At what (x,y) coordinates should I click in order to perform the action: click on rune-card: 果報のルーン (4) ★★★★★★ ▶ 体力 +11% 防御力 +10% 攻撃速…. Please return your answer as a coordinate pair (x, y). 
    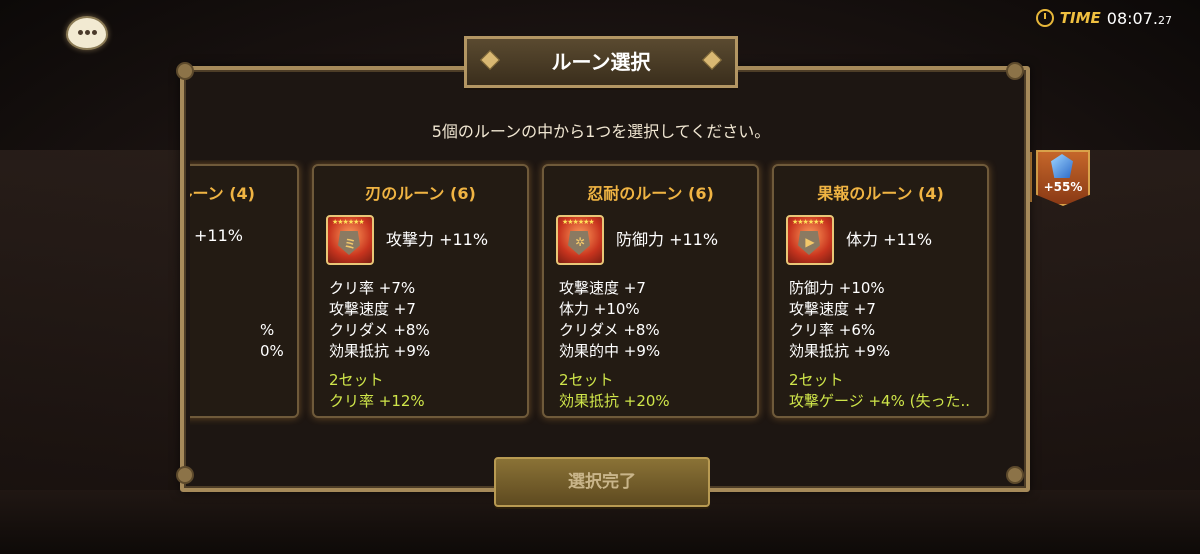
    Looking at the image, I should click on (880, 291).